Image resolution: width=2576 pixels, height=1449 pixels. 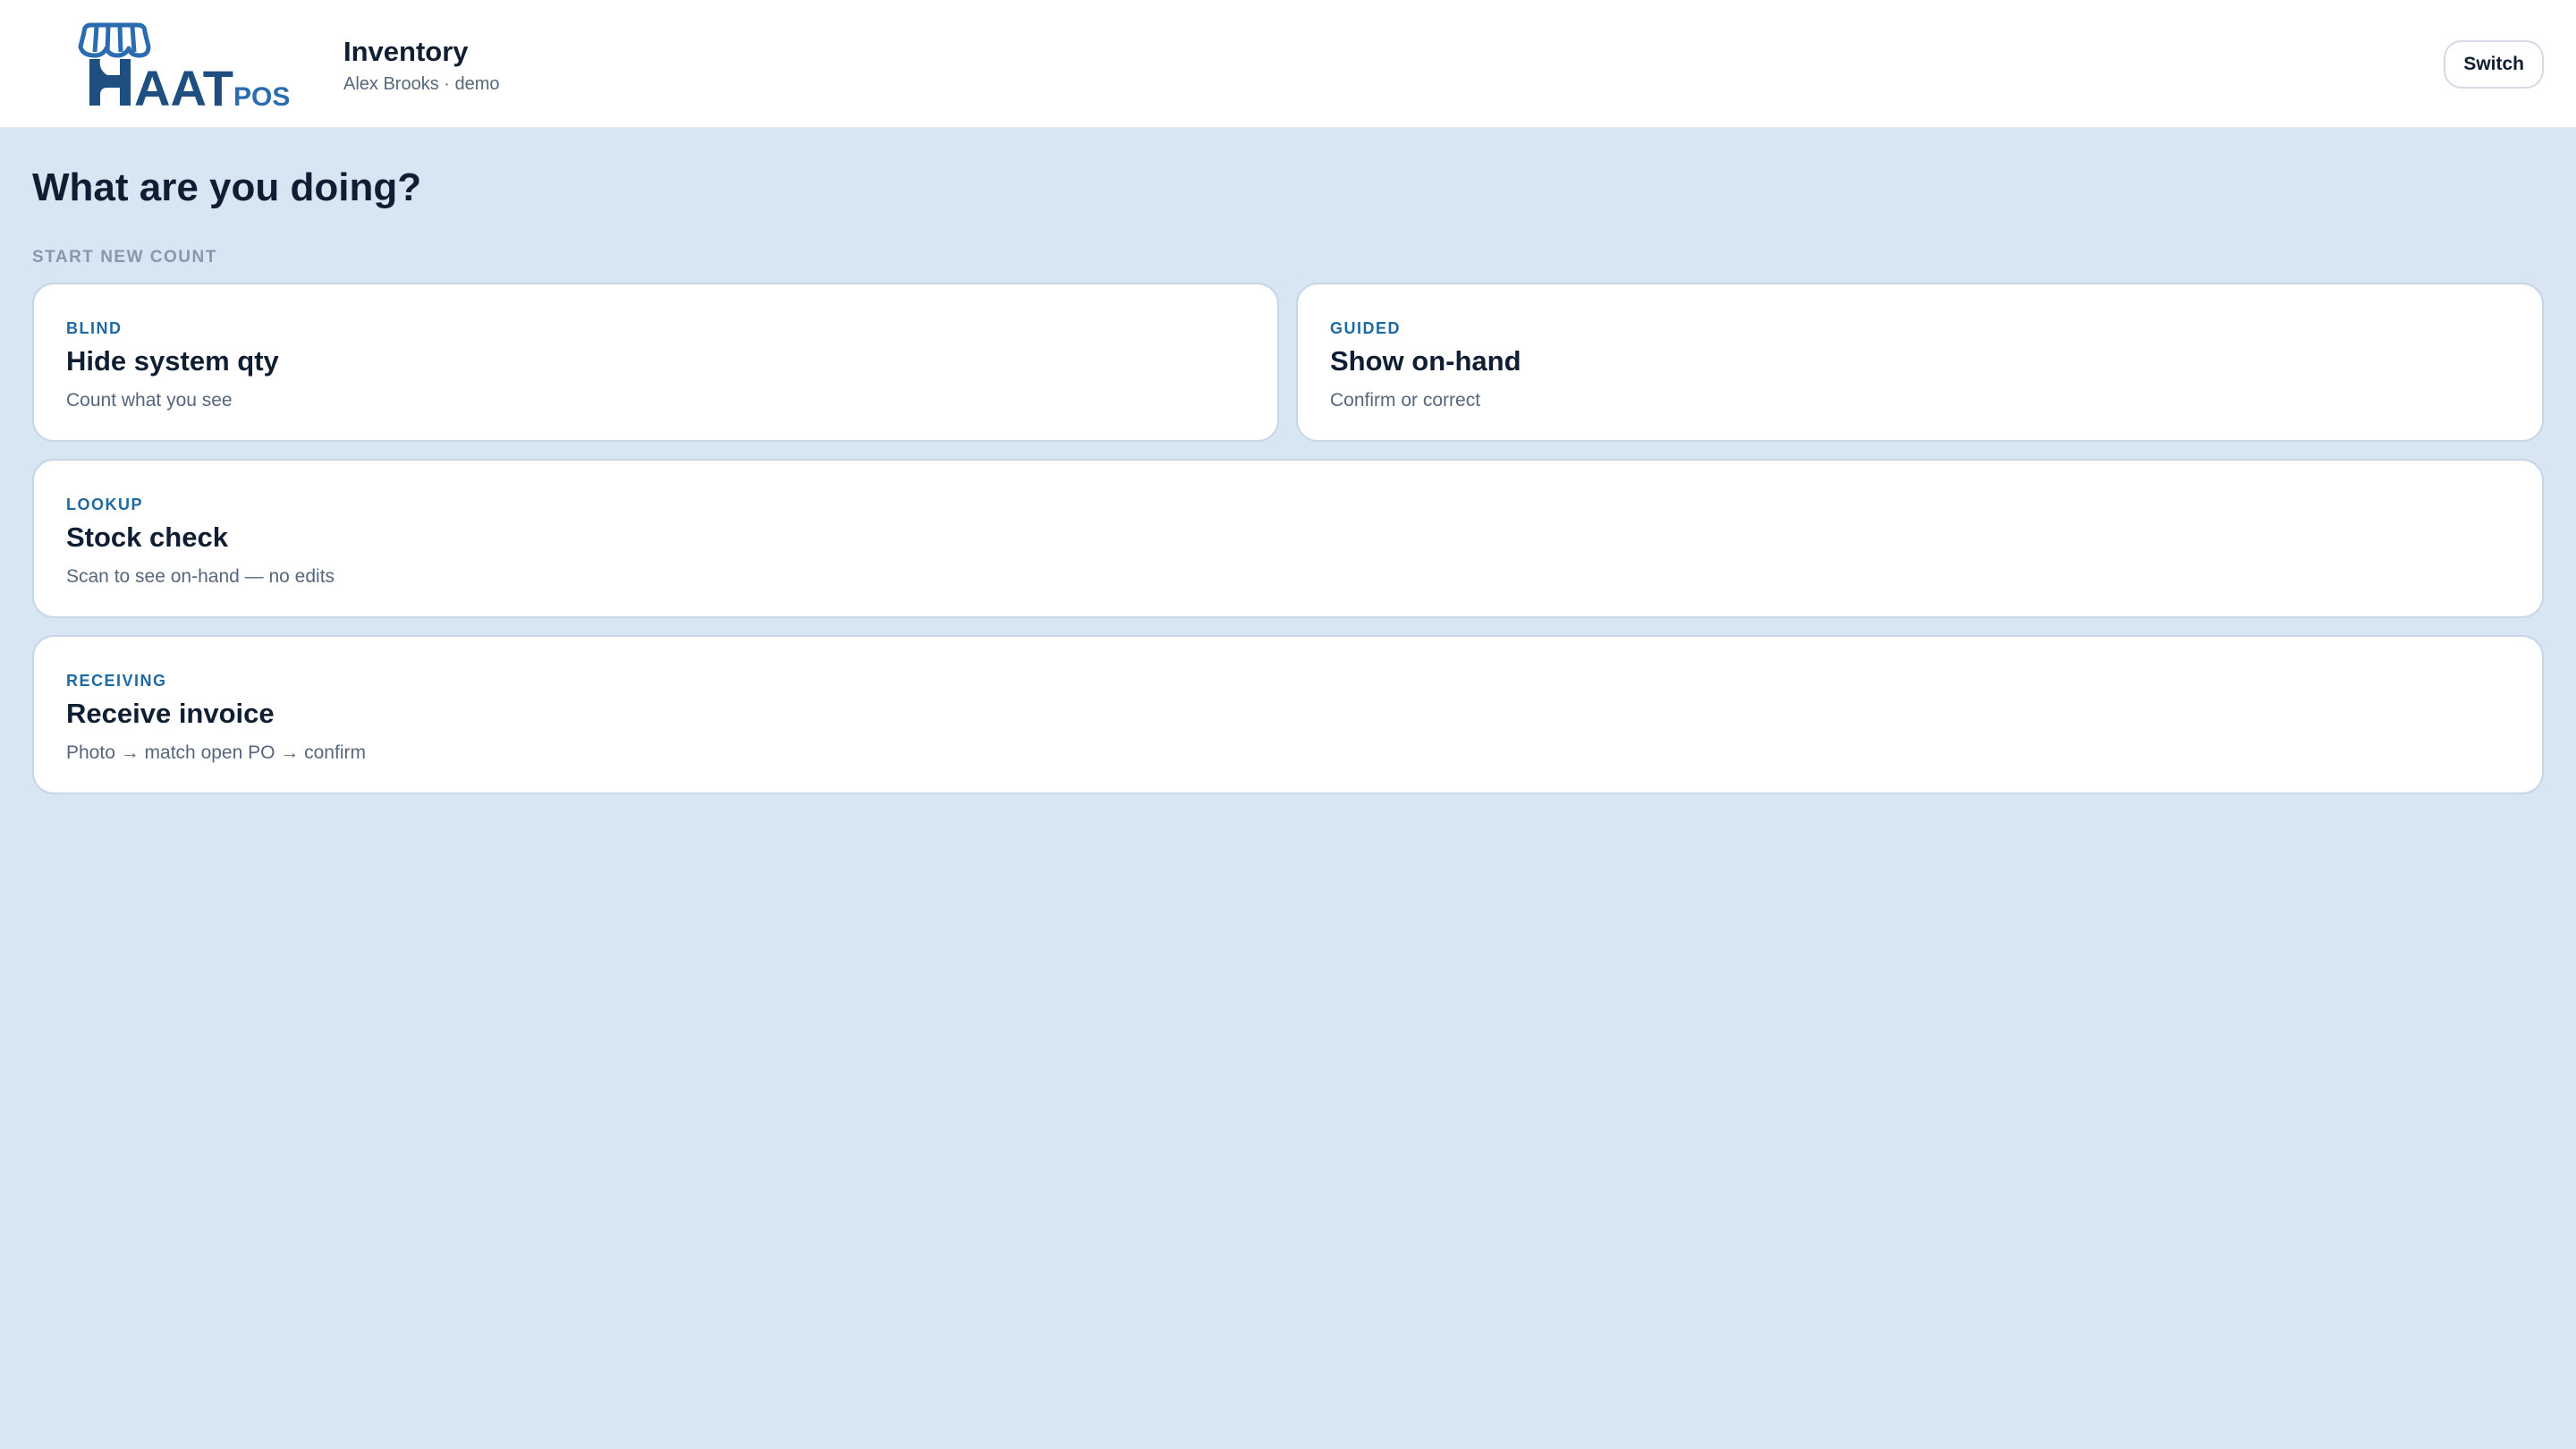 What do you see at coordinates (227, 187) in the screenshot?
I see `page-heading: What are you doing?` at bounding box center [227, 187].